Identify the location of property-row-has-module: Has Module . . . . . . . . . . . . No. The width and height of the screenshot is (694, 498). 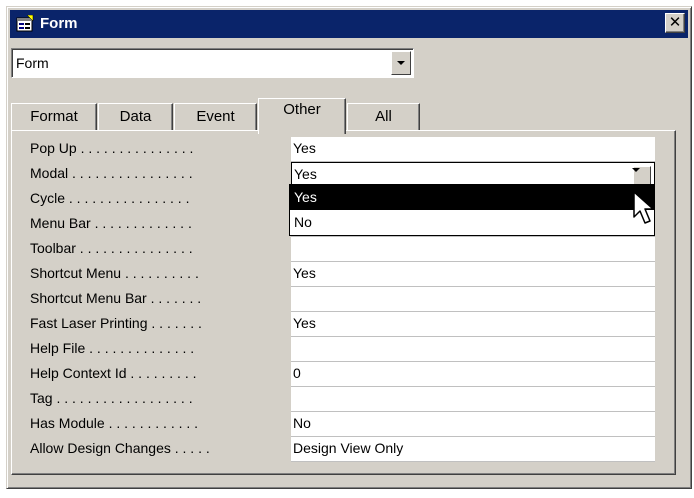
(340, 425).